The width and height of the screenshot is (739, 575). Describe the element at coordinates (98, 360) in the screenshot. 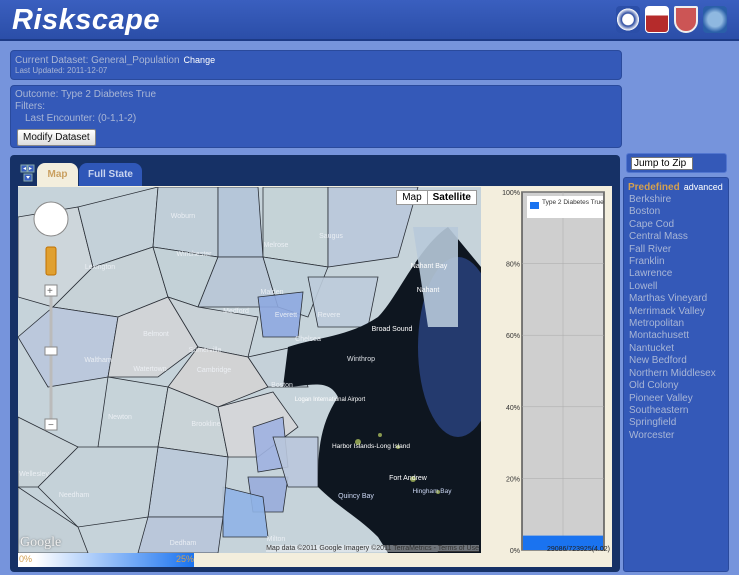

I see `place-label: Waltham` at that location.